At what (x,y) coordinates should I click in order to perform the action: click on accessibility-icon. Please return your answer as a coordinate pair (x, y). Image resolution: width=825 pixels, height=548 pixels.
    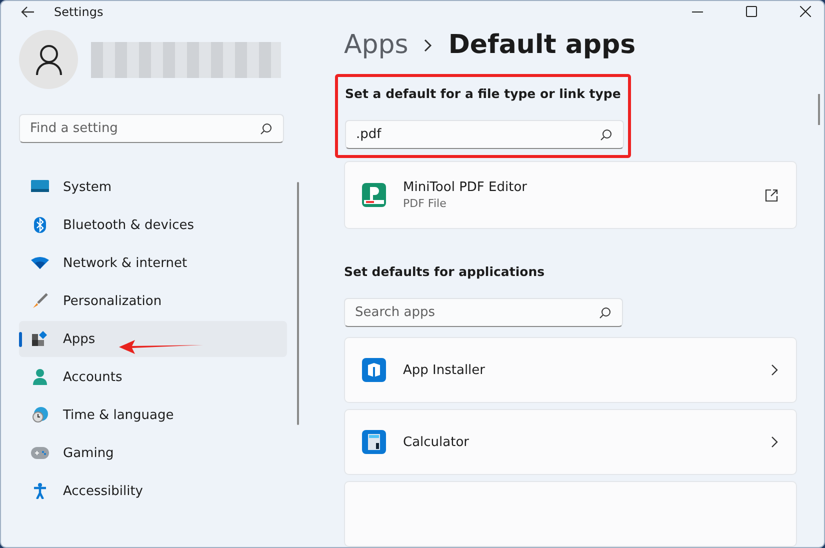
    Looking at the image, I should click on (40, 491).